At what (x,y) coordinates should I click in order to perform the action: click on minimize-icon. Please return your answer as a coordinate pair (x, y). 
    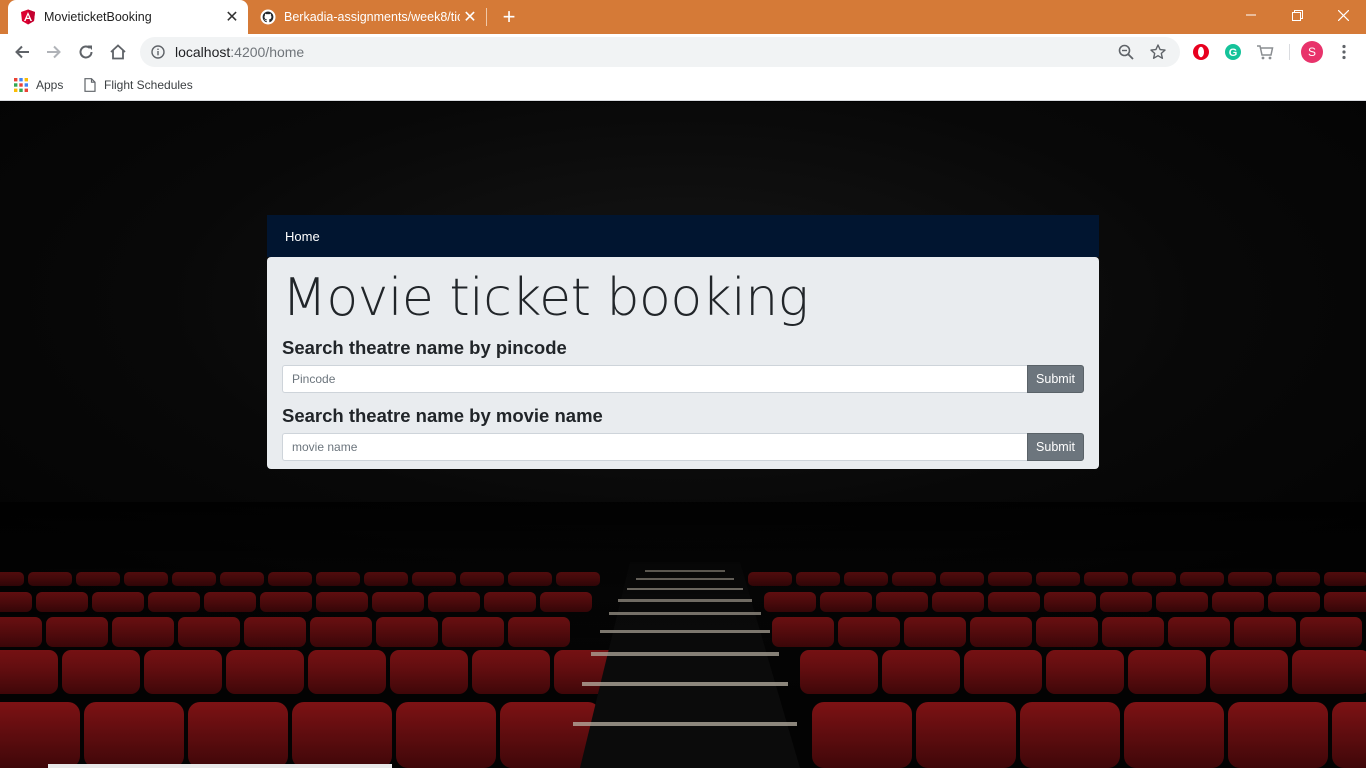
    Looking at the image, I should click on (1251, 15).